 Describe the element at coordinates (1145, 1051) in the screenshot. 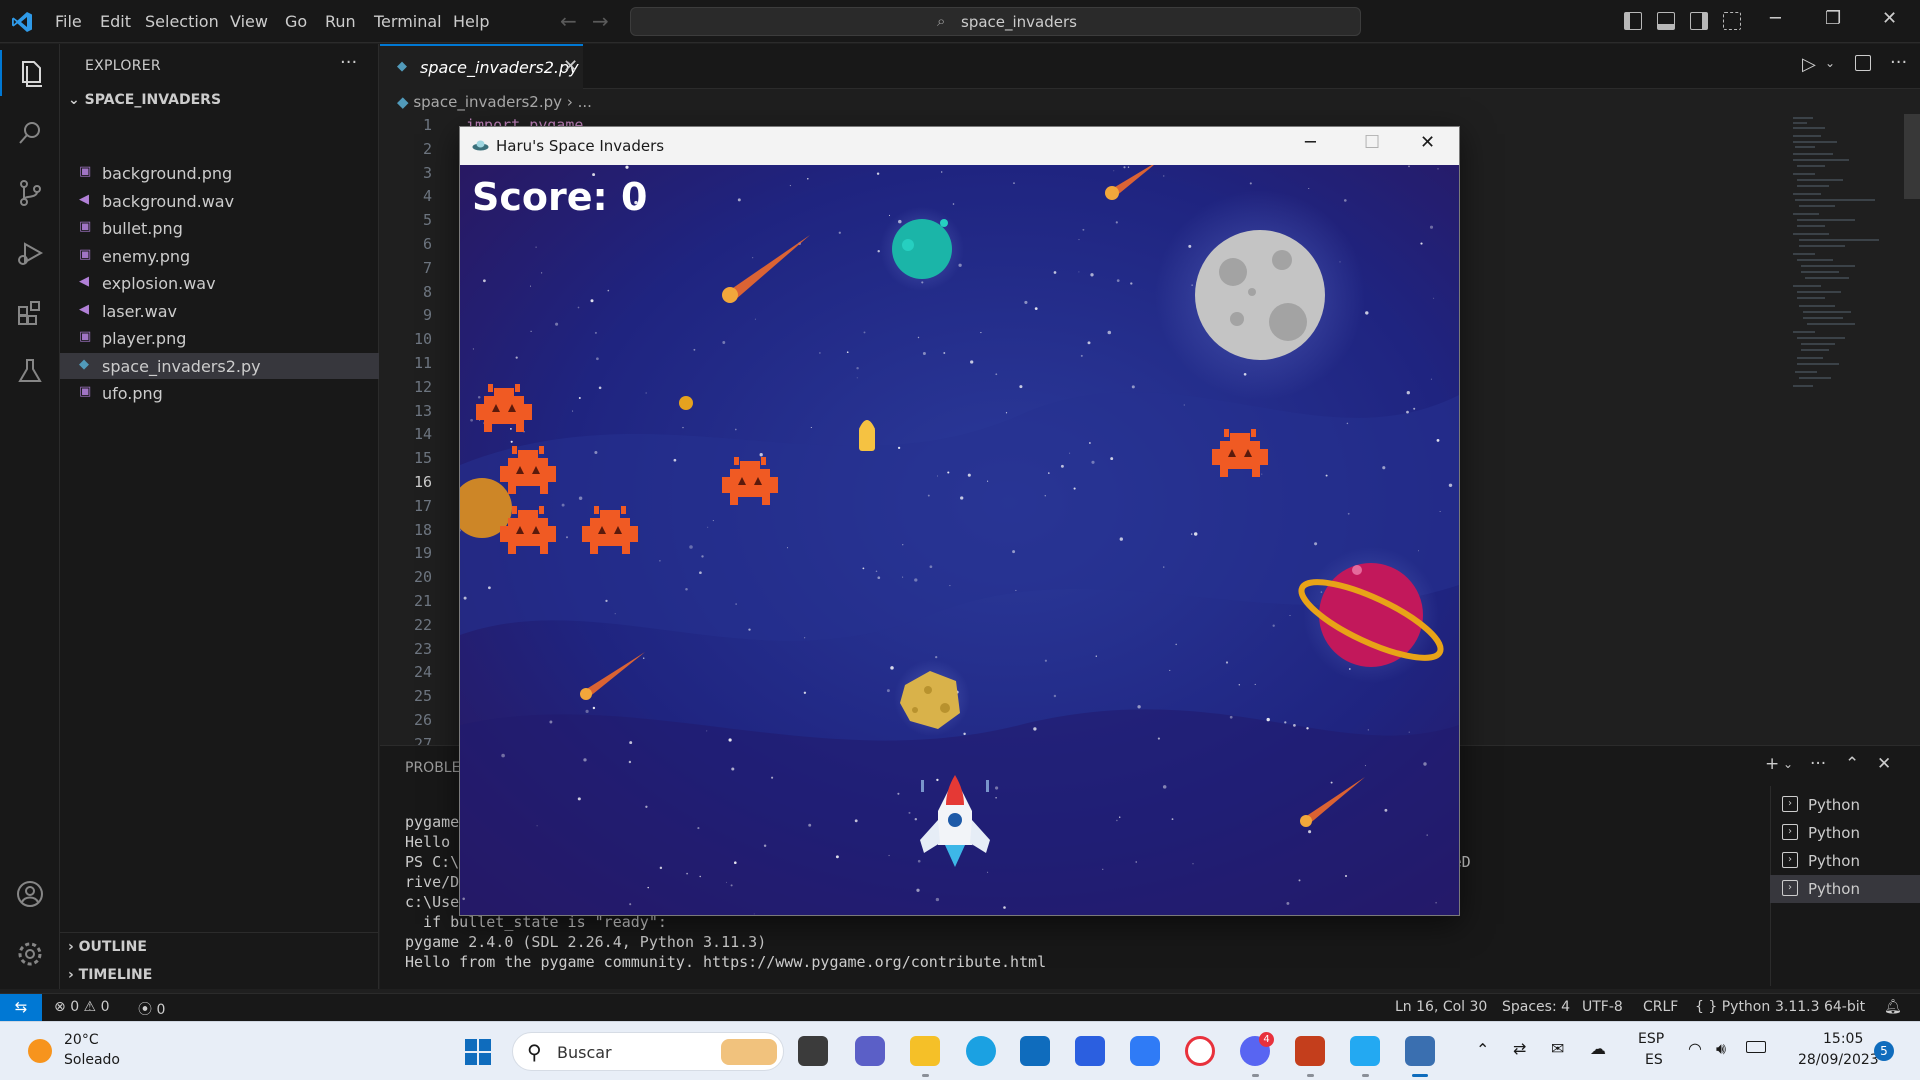

I see `messenger-icon` at that location.